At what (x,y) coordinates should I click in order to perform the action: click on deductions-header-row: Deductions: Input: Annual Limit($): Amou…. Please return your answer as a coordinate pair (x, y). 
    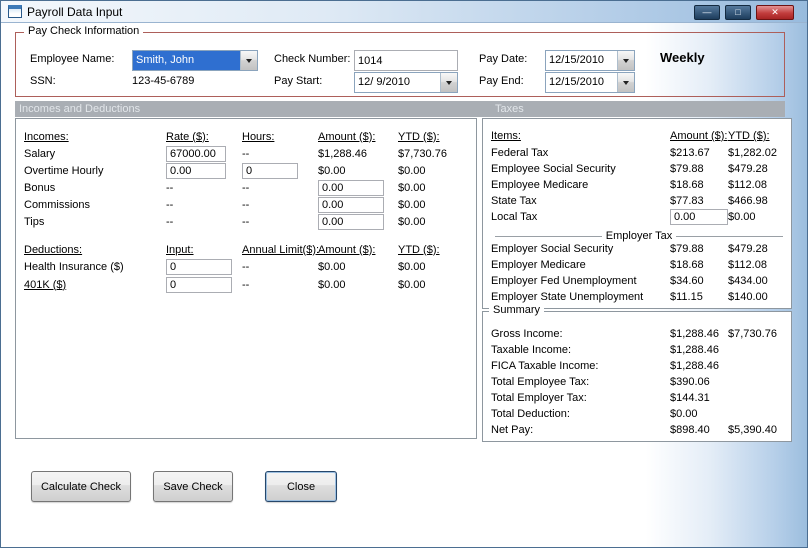
    Looking at the image, I should click on (248, 249).